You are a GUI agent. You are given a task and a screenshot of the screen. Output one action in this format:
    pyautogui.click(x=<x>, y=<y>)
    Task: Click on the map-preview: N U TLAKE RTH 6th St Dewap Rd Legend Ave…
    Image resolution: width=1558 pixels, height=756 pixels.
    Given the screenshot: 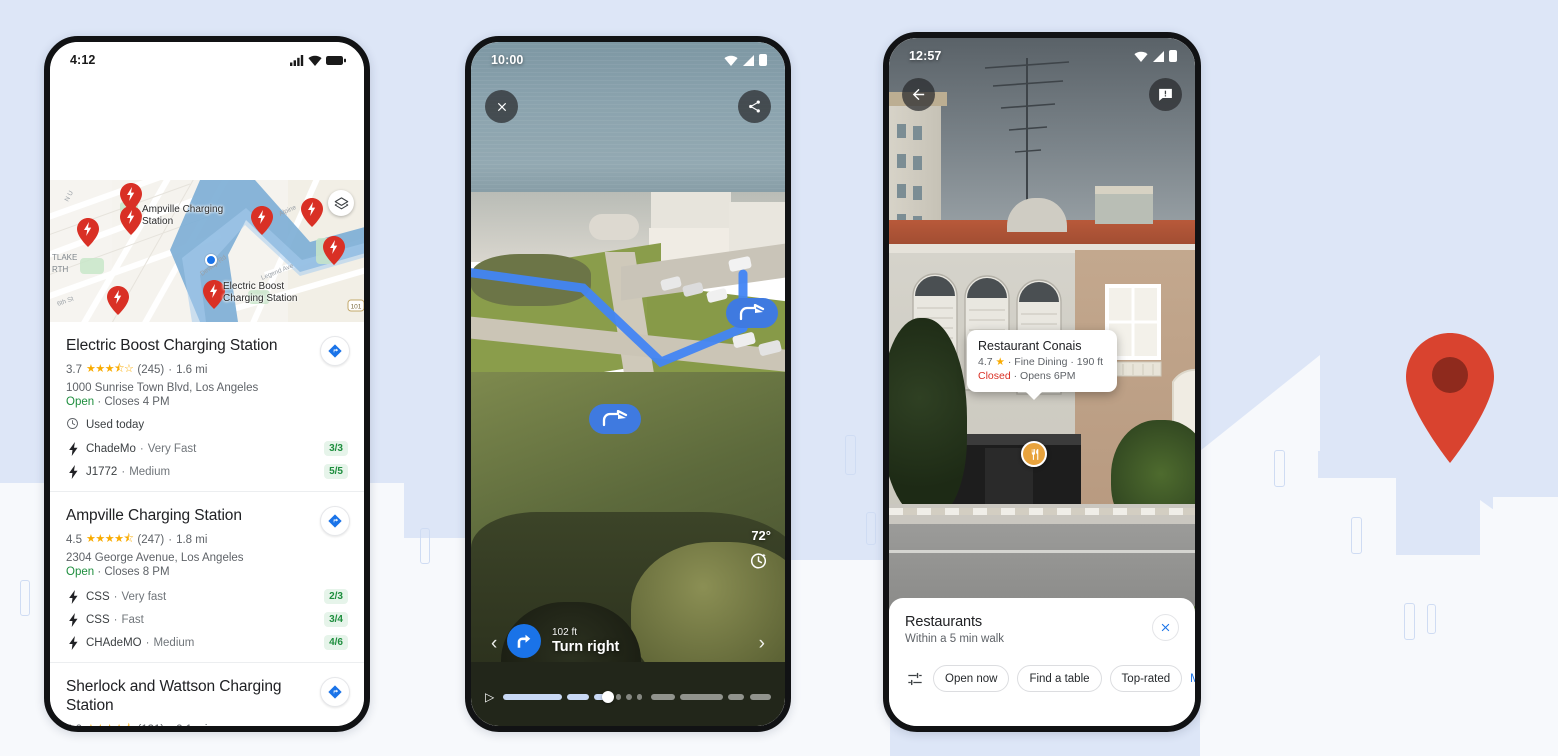 What is the action you would take?
    pyautogui.click(x=207, y=251)
    